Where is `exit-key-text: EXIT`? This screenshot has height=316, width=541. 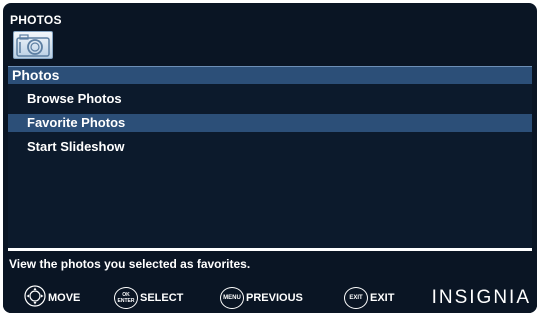
exit-key-text: EXIT is located at coordinates (356, 298).